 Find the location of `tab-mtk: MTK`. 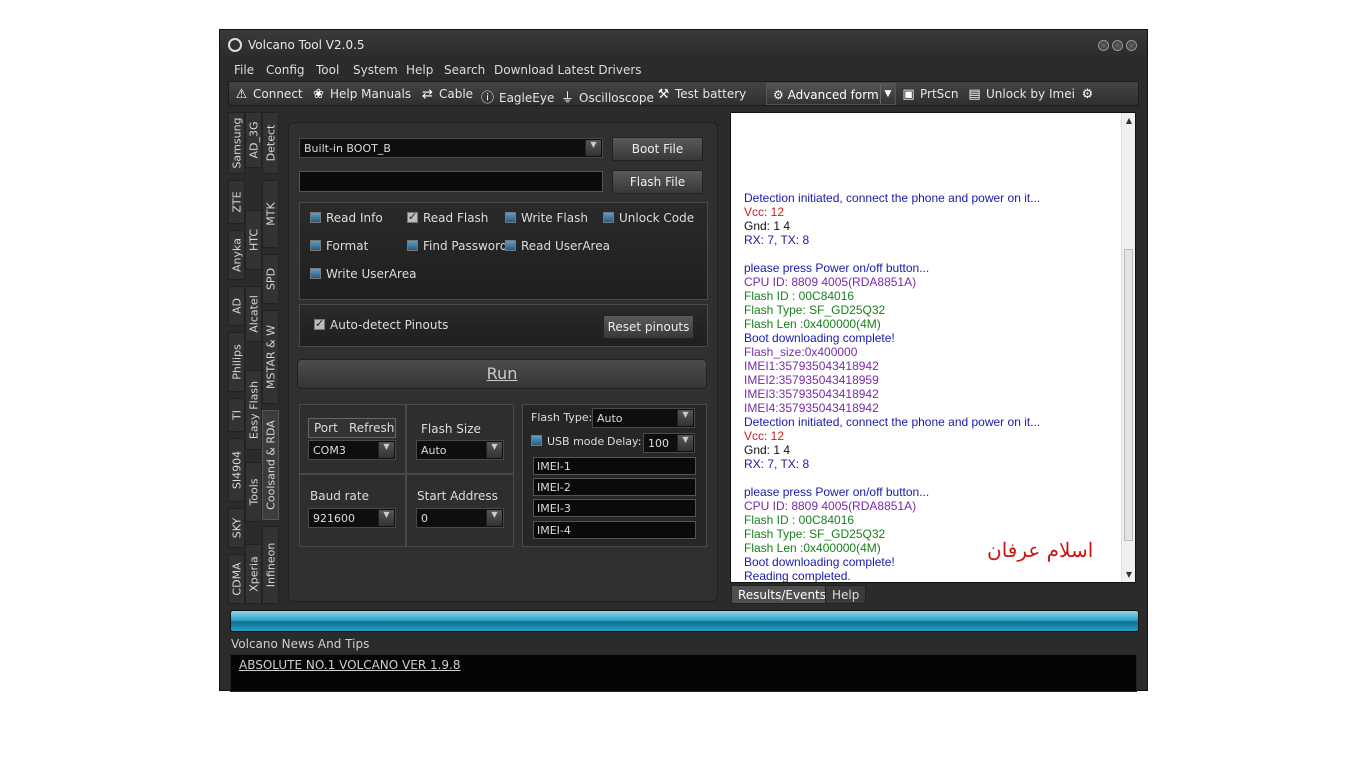

tab-mtk: MTK is located at coordinates (270, 214).